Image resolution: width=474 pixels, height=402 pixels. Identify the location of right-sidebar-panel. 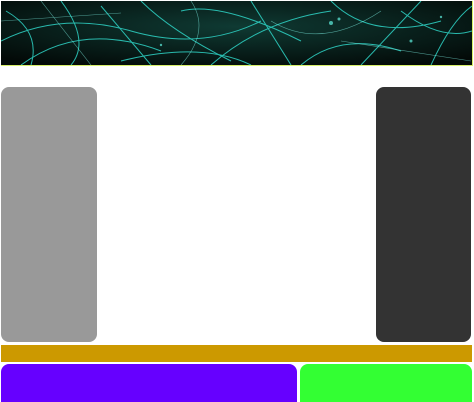
(423, 214).